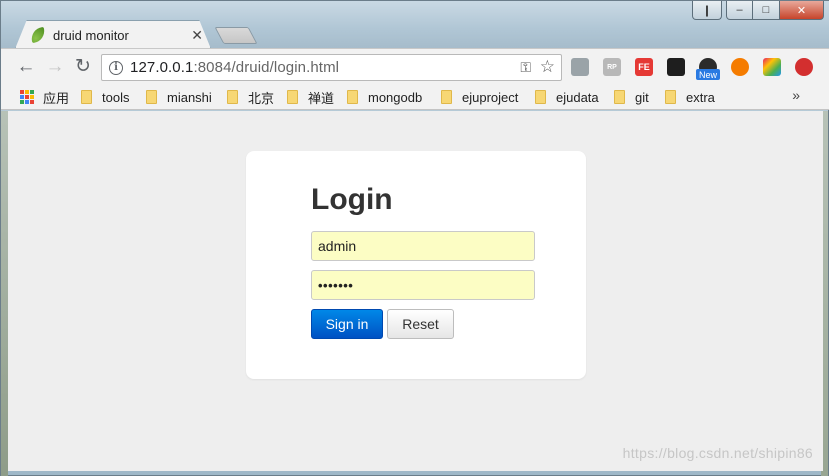 Image resolution: width=829 pixels, height=476 pixels. What do you see at coordinates (395, 97) in the screenshot?
I see `bookmark-label: mongodb` at bounding box center [395, 97].